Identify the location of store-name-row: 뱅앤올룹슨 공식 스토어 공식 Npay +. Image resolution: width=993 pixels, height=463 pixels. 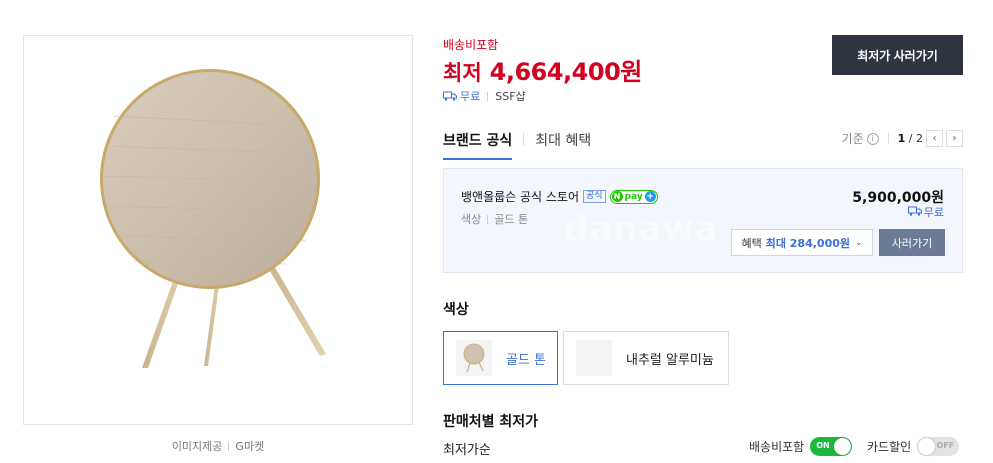
(559, 196).